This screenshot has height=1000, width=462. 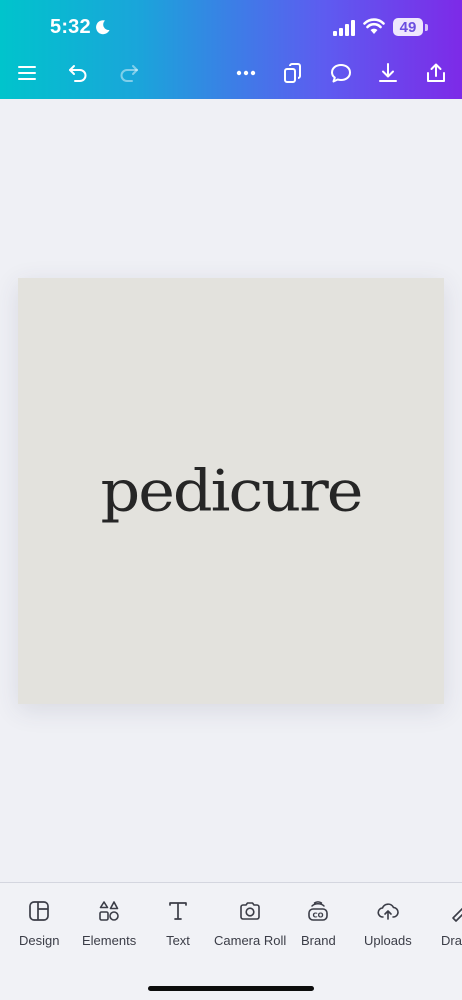 What do you see at coordinates (109, 940) in the screenshot?
I see `nav-label: Elements` at bounding box center [109, 940].